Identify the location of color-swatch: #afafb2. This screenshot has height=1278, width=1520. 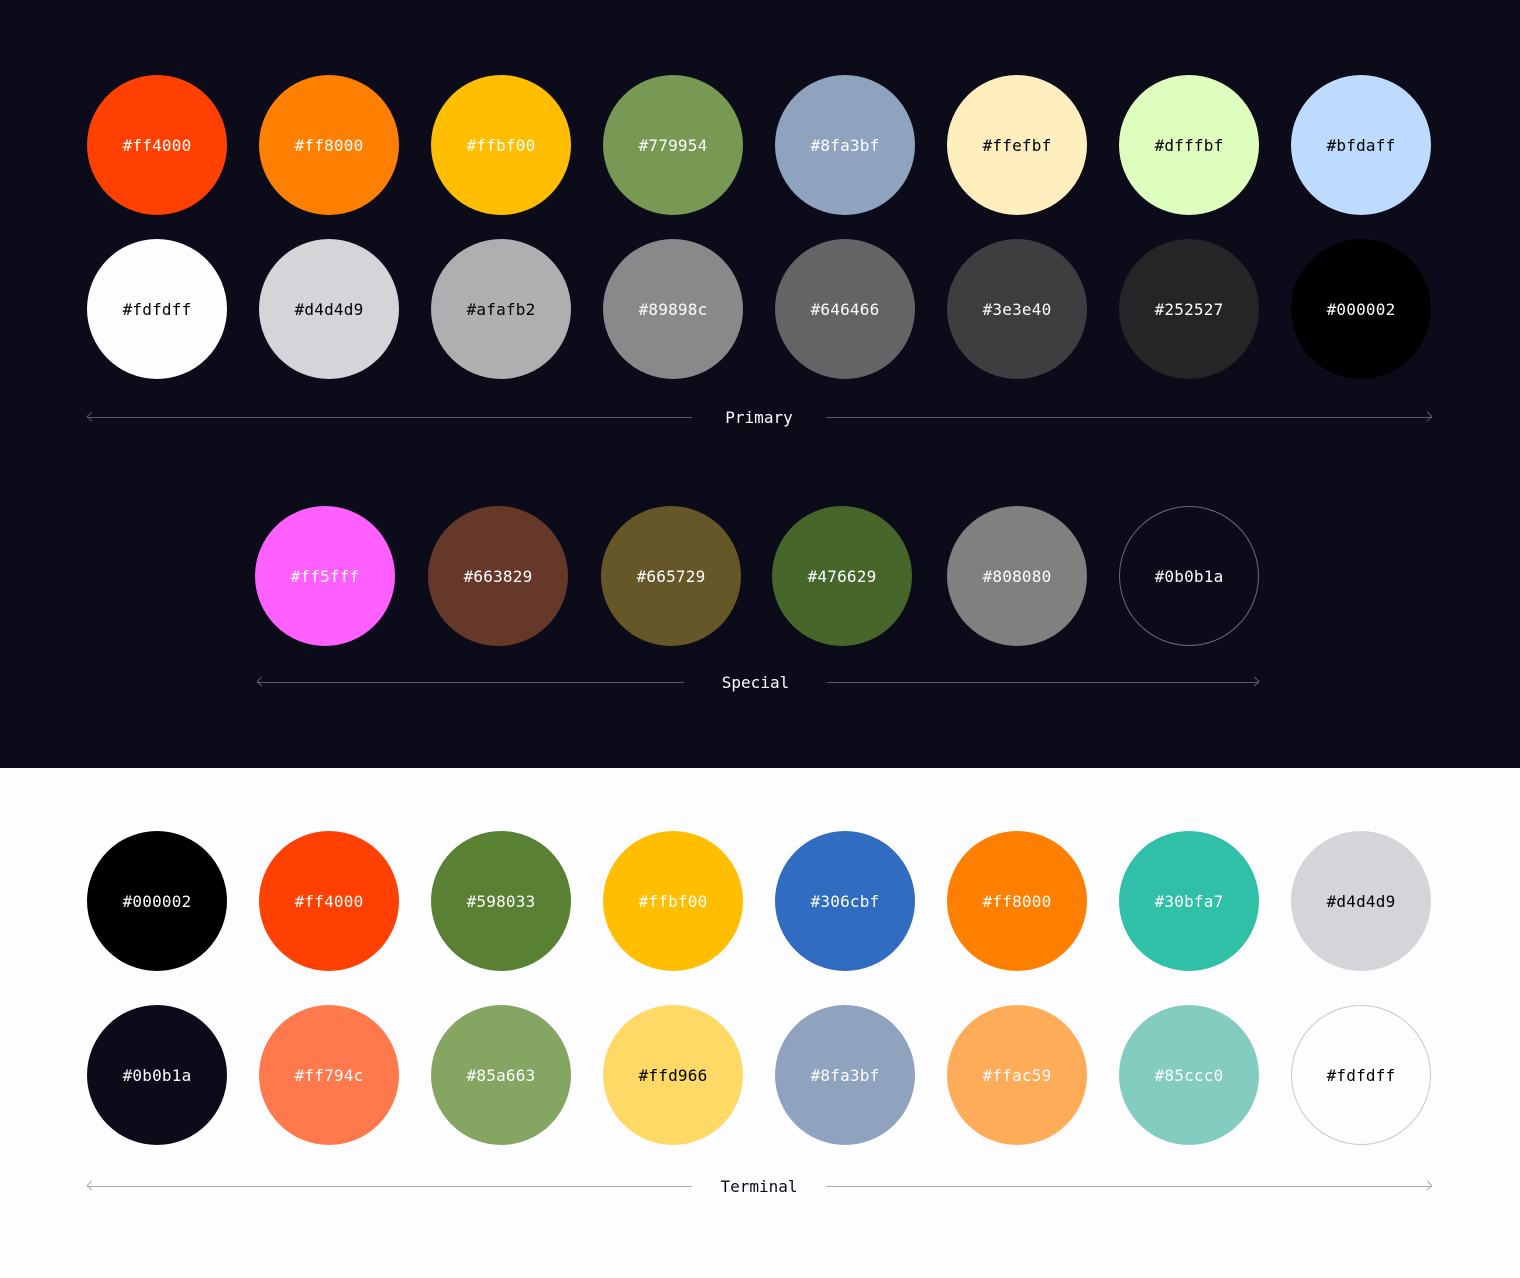
(501, 309).